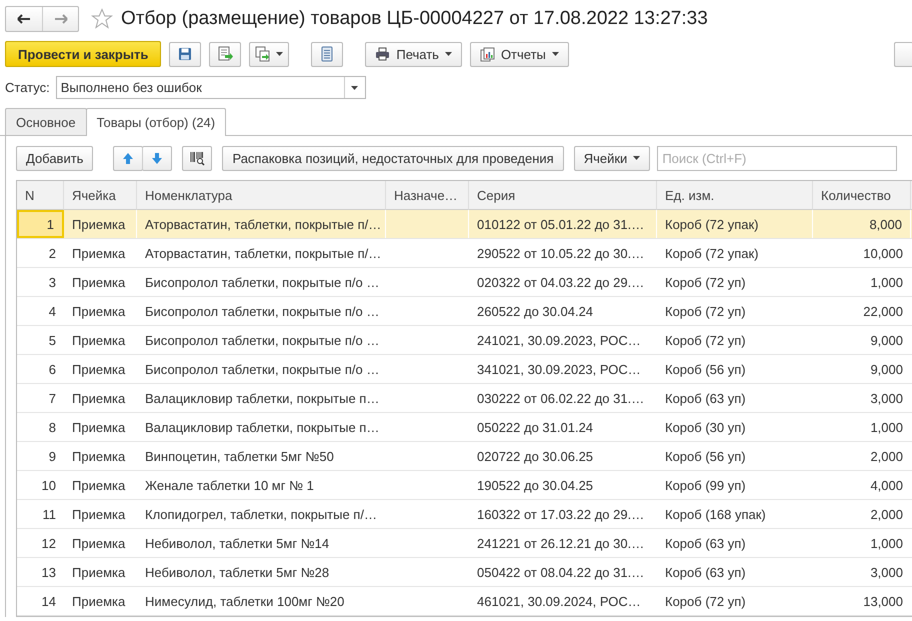  Describe the element at coordinates (705, 427) in the screenshot. I see `table-cell-text: Короб (30 уп)` at that location.